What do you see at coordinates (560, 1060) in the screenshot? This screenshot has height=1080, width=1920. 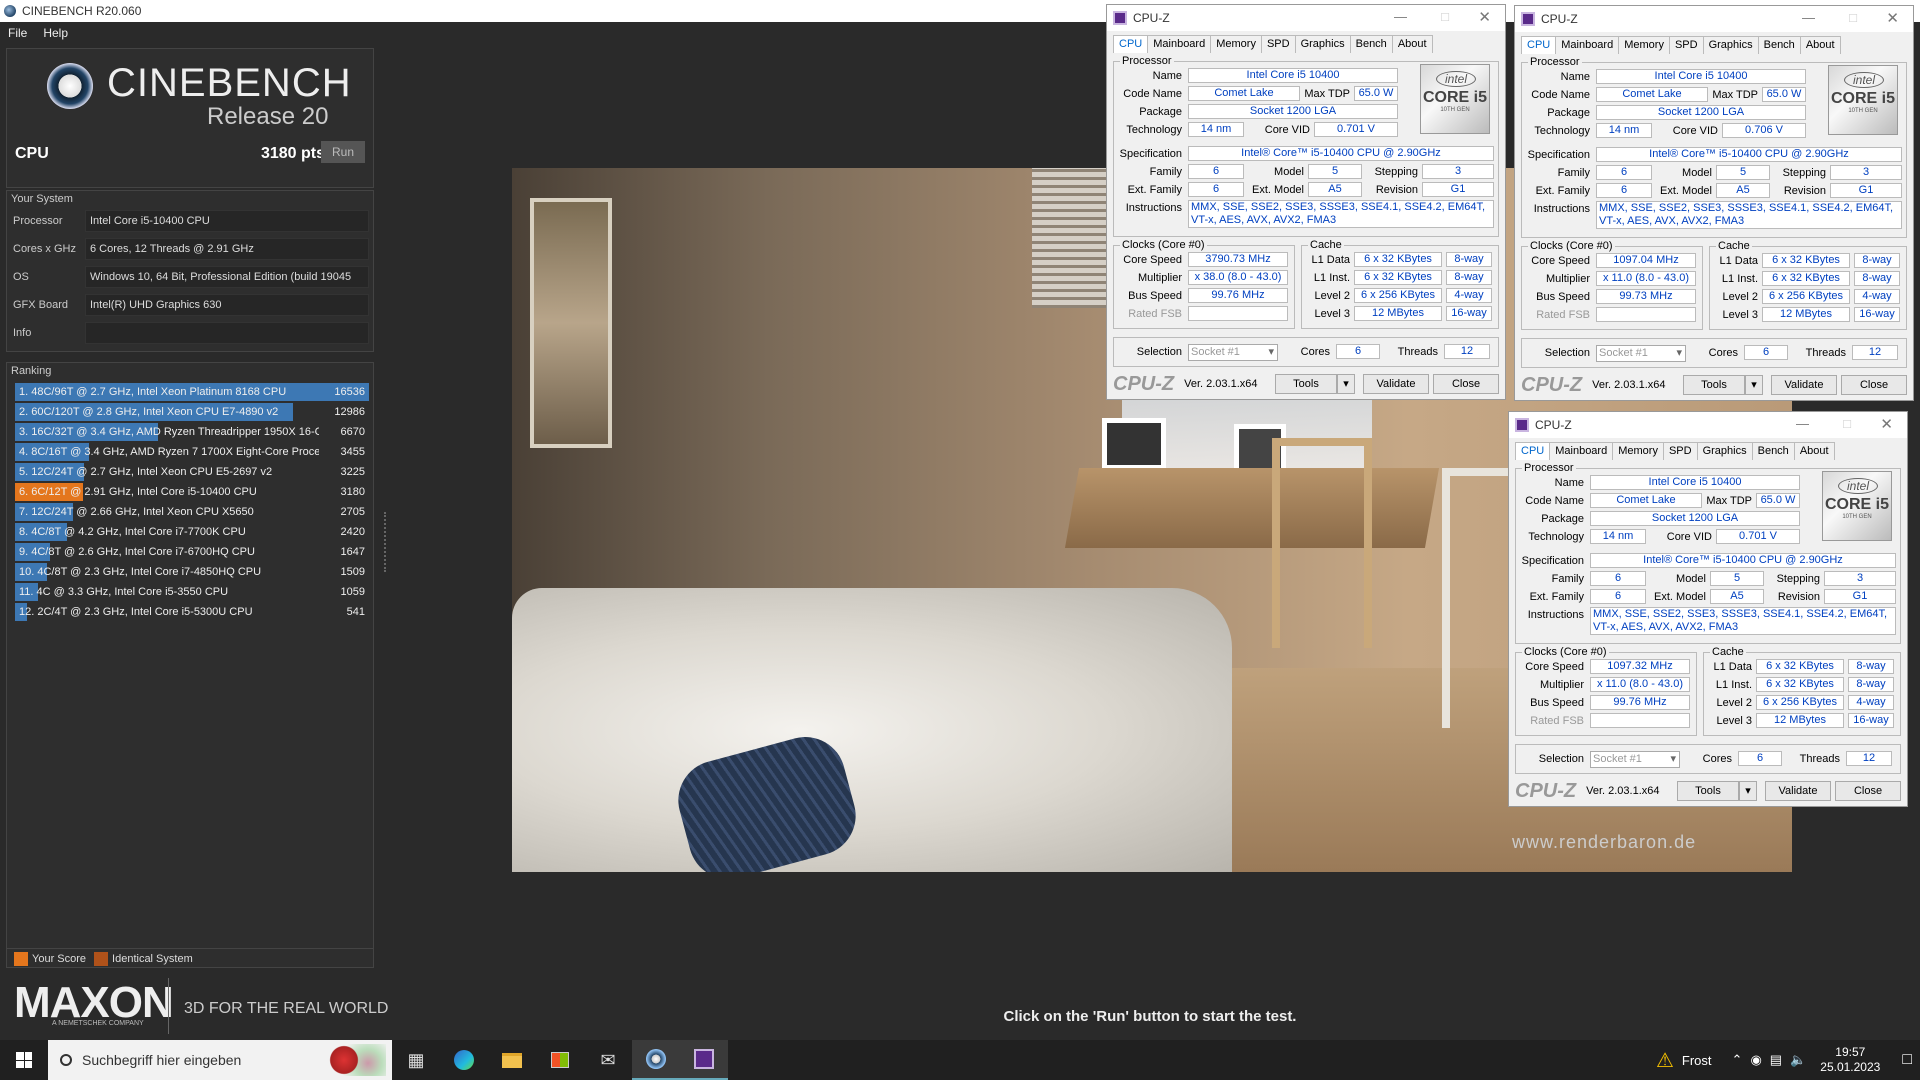 I see `store-icon` at bounding box center [560, 1060].